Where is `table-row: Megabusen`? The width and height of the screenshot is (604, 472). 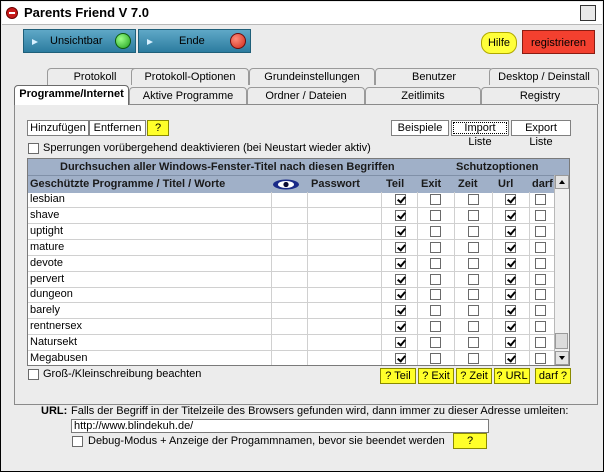
table-row: Megabusen is located at coordinates (298, 358).